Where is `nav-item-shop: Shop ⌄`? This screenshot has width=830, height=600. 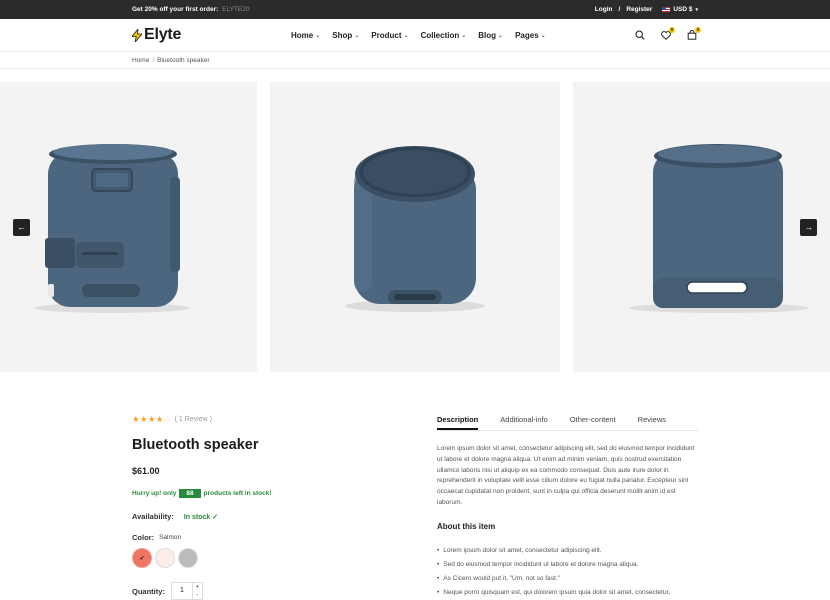
nav-item-shop: Shop ⌄ is located at coordinates (345, 35).